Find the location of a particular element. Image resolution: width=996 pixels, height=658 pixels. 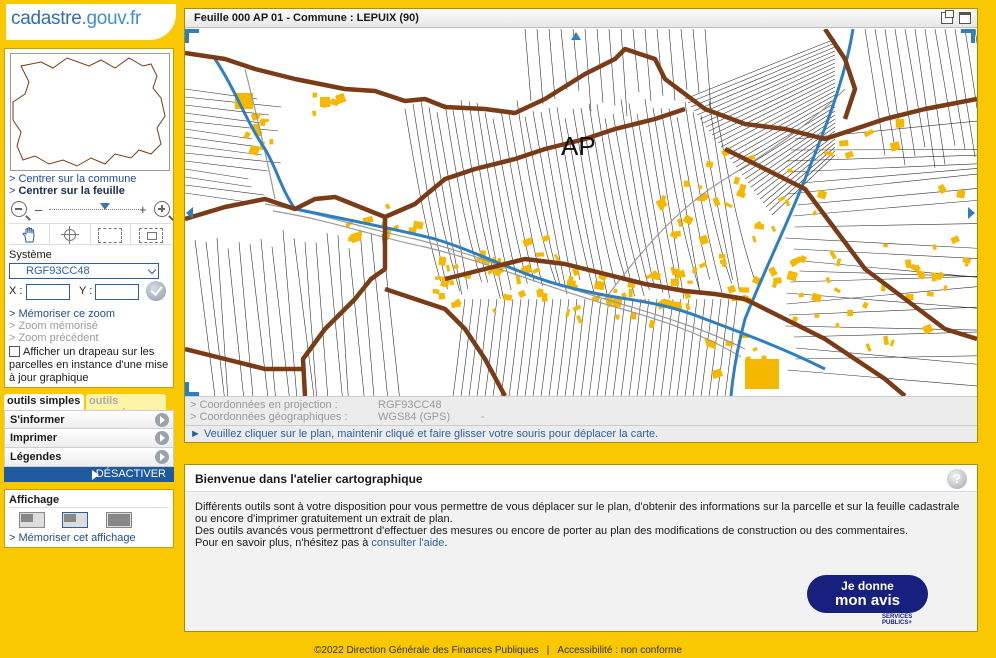

map-tools is located at coordinates (90, 234).